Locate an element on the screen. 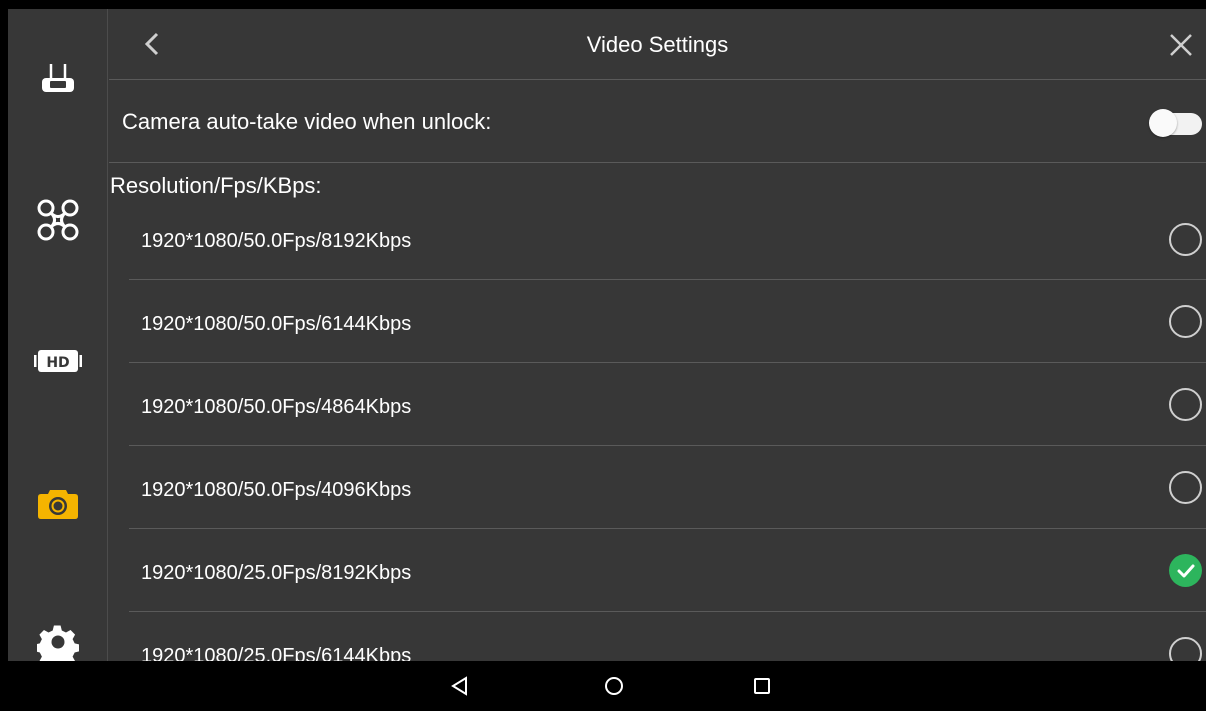 The image size is (1206, 711). nav-home-button is located at coordinates (614, 686).